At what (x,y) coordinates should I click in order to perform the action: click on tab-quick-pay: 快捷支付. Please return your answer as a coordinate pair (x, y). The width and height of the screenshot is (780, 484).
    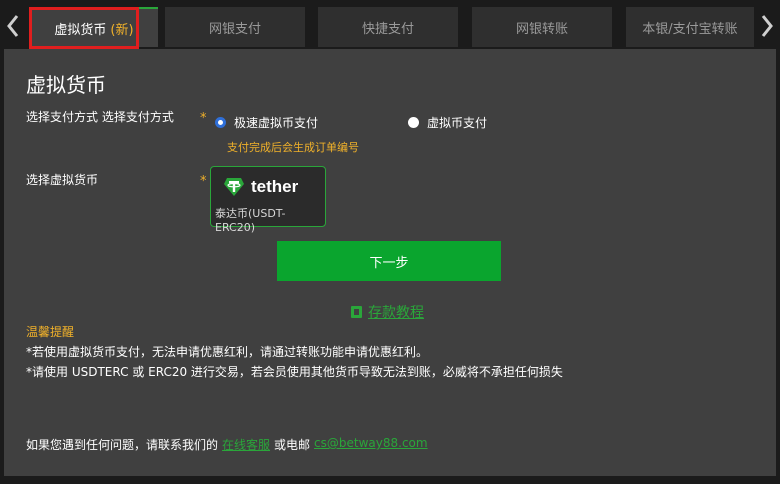
    Looking at the image, I should click on (388, 27).